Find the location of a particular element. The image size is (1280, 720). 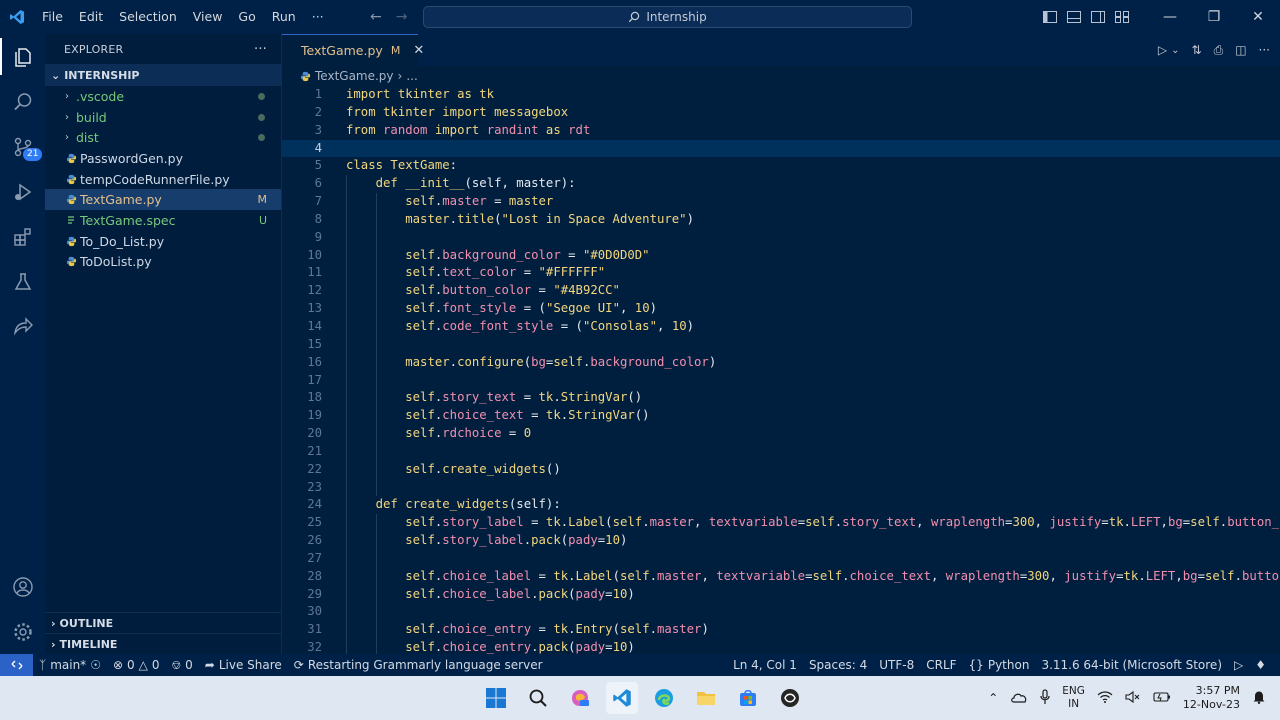

file-item: ToDoList.py is located at coordinates (163, 262).